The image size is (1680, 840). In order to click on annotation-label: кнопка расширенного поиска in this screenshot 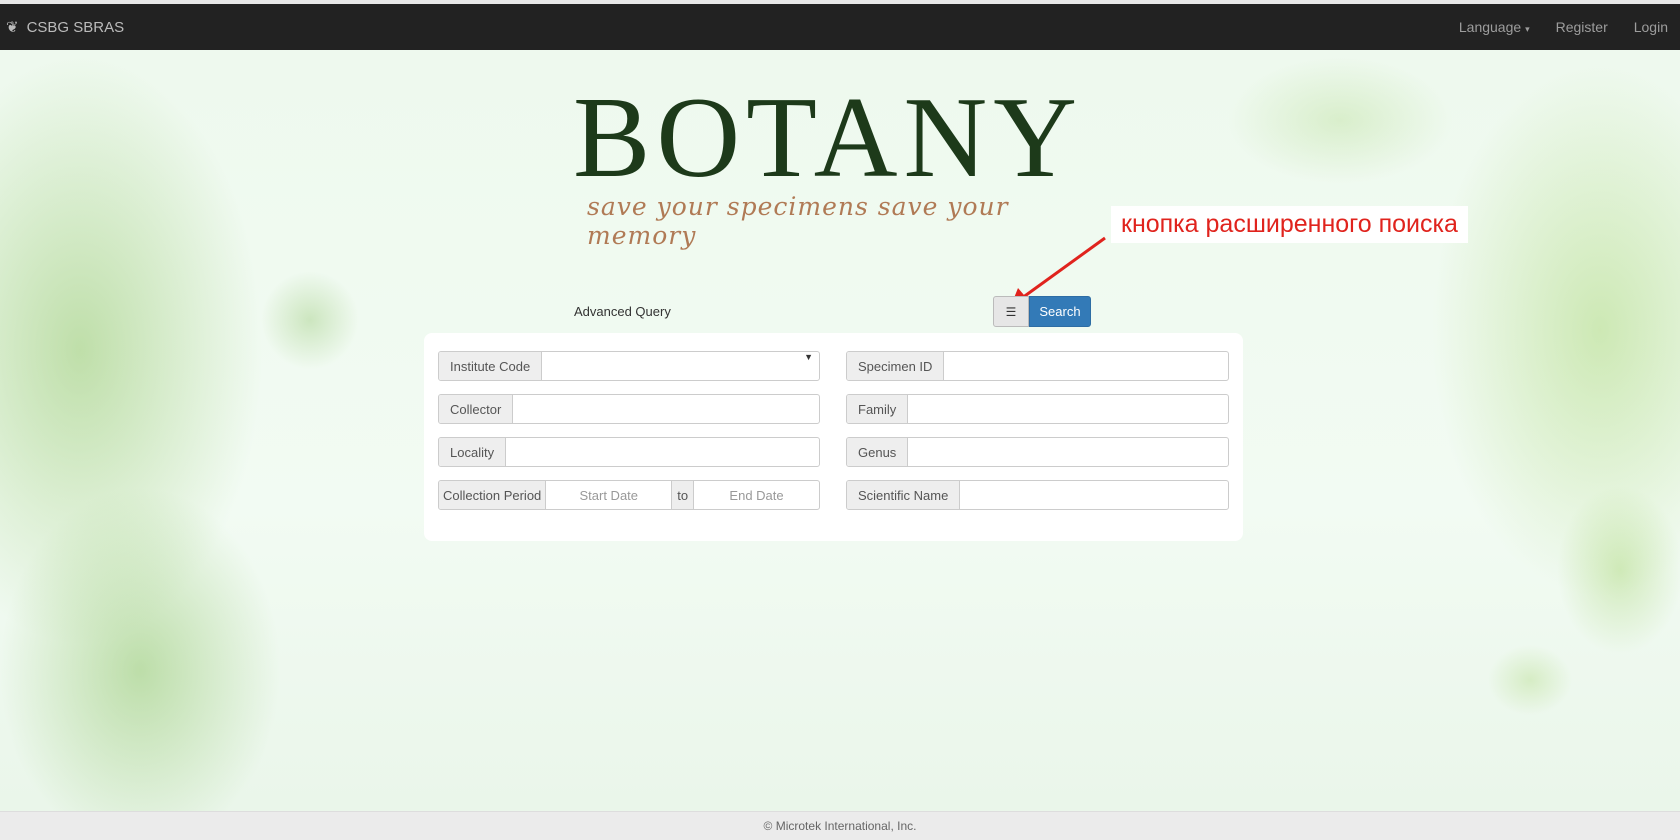, I will do `click(1289, 224)`.